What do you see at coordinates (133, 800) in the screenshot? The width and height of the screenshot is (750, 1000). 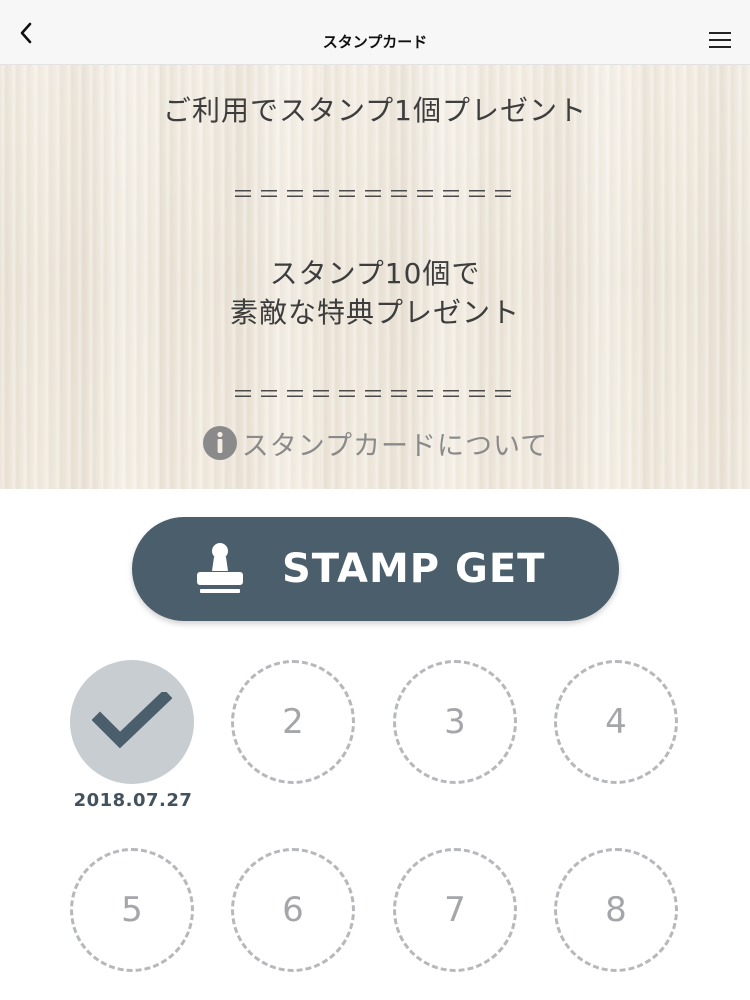 I see `stamp-date-1: 2018.07.27` at bounding box center [133, 800].